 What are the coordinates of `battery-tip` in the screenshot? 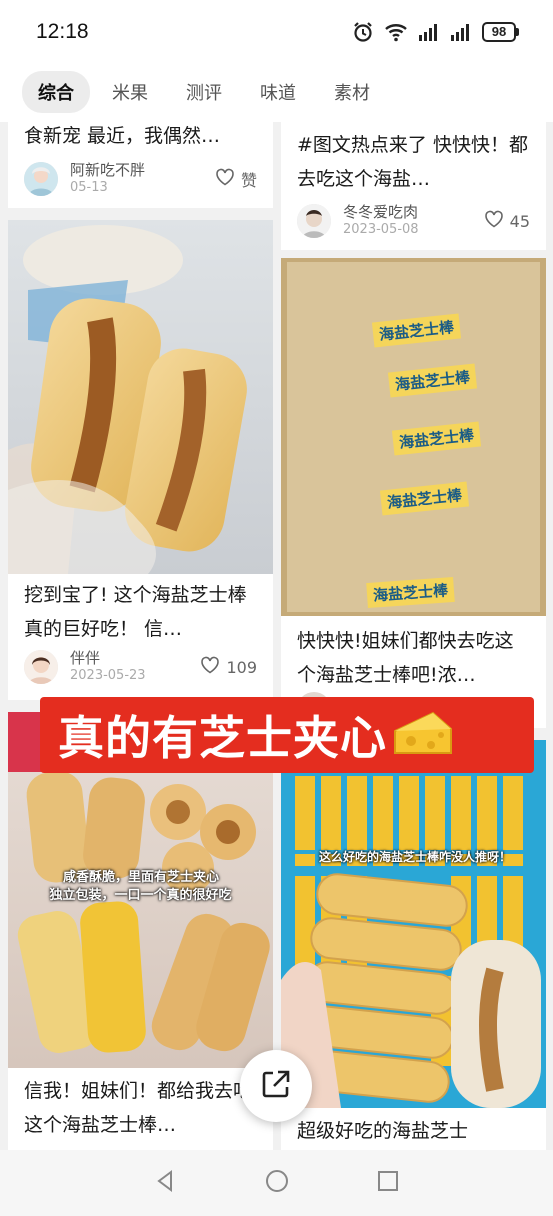 It's located at (517, 32).